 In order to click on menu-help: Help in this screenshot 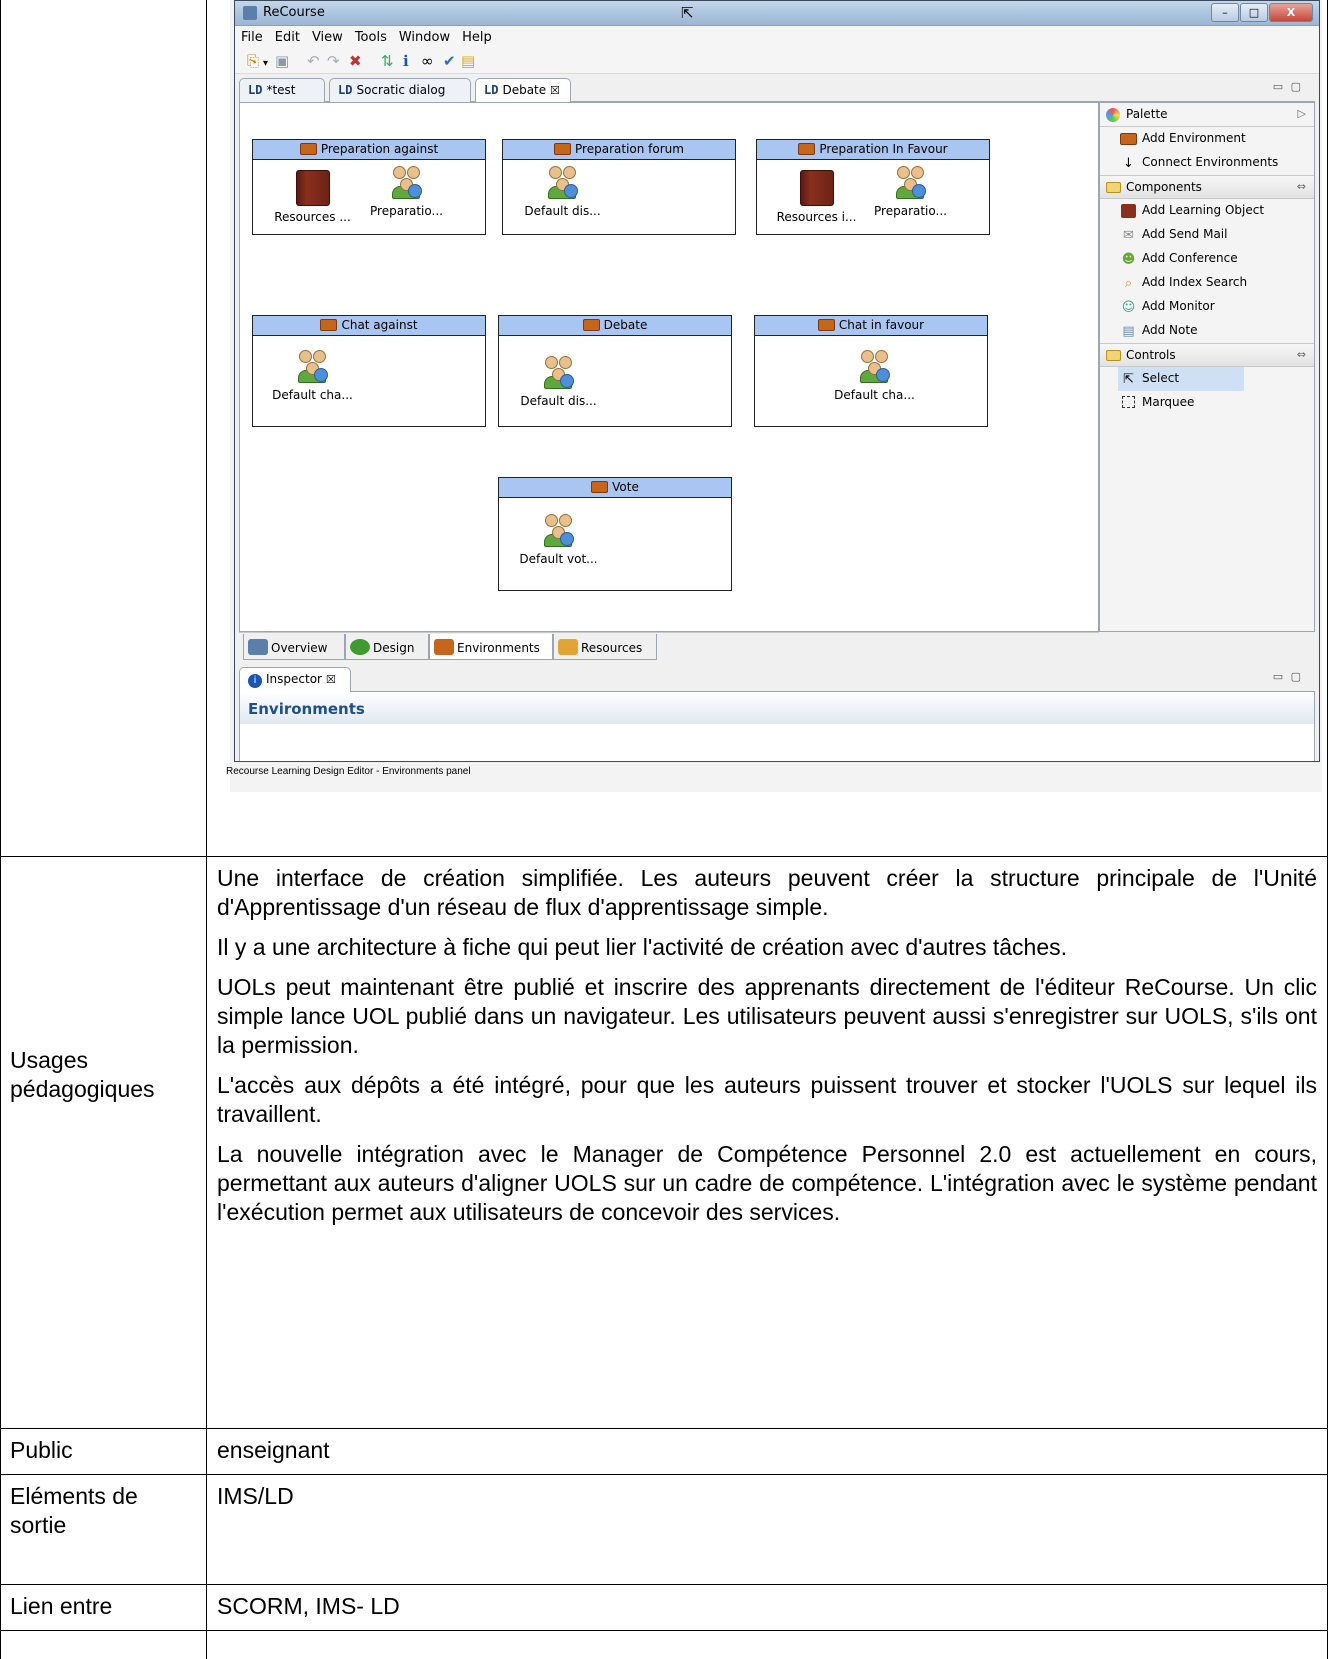, I will do `click(477, 35)`.